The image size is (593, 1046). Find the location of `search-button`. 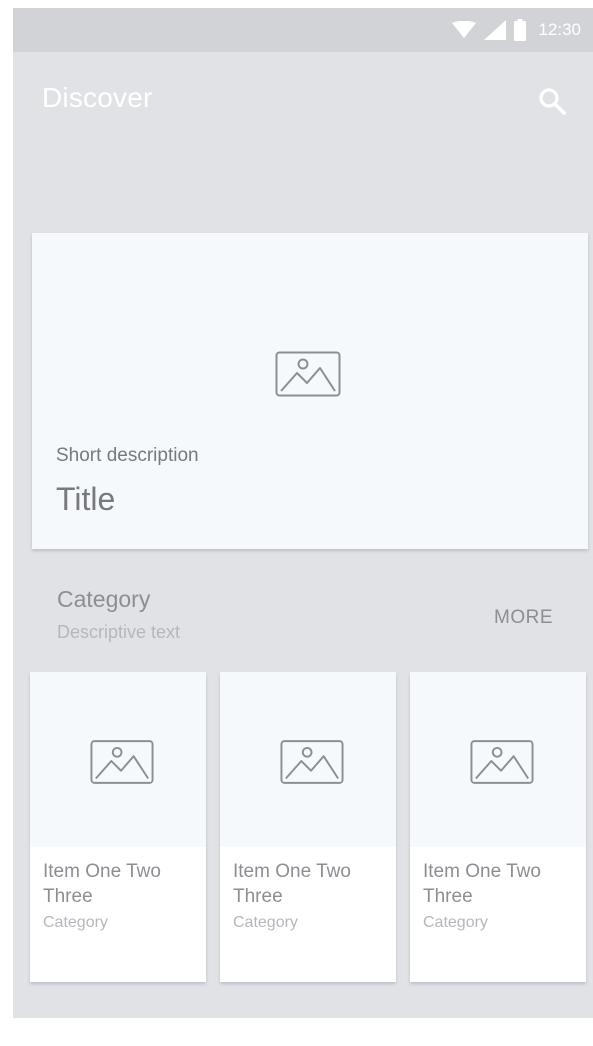

search-button is located at coordinates (552, 101).